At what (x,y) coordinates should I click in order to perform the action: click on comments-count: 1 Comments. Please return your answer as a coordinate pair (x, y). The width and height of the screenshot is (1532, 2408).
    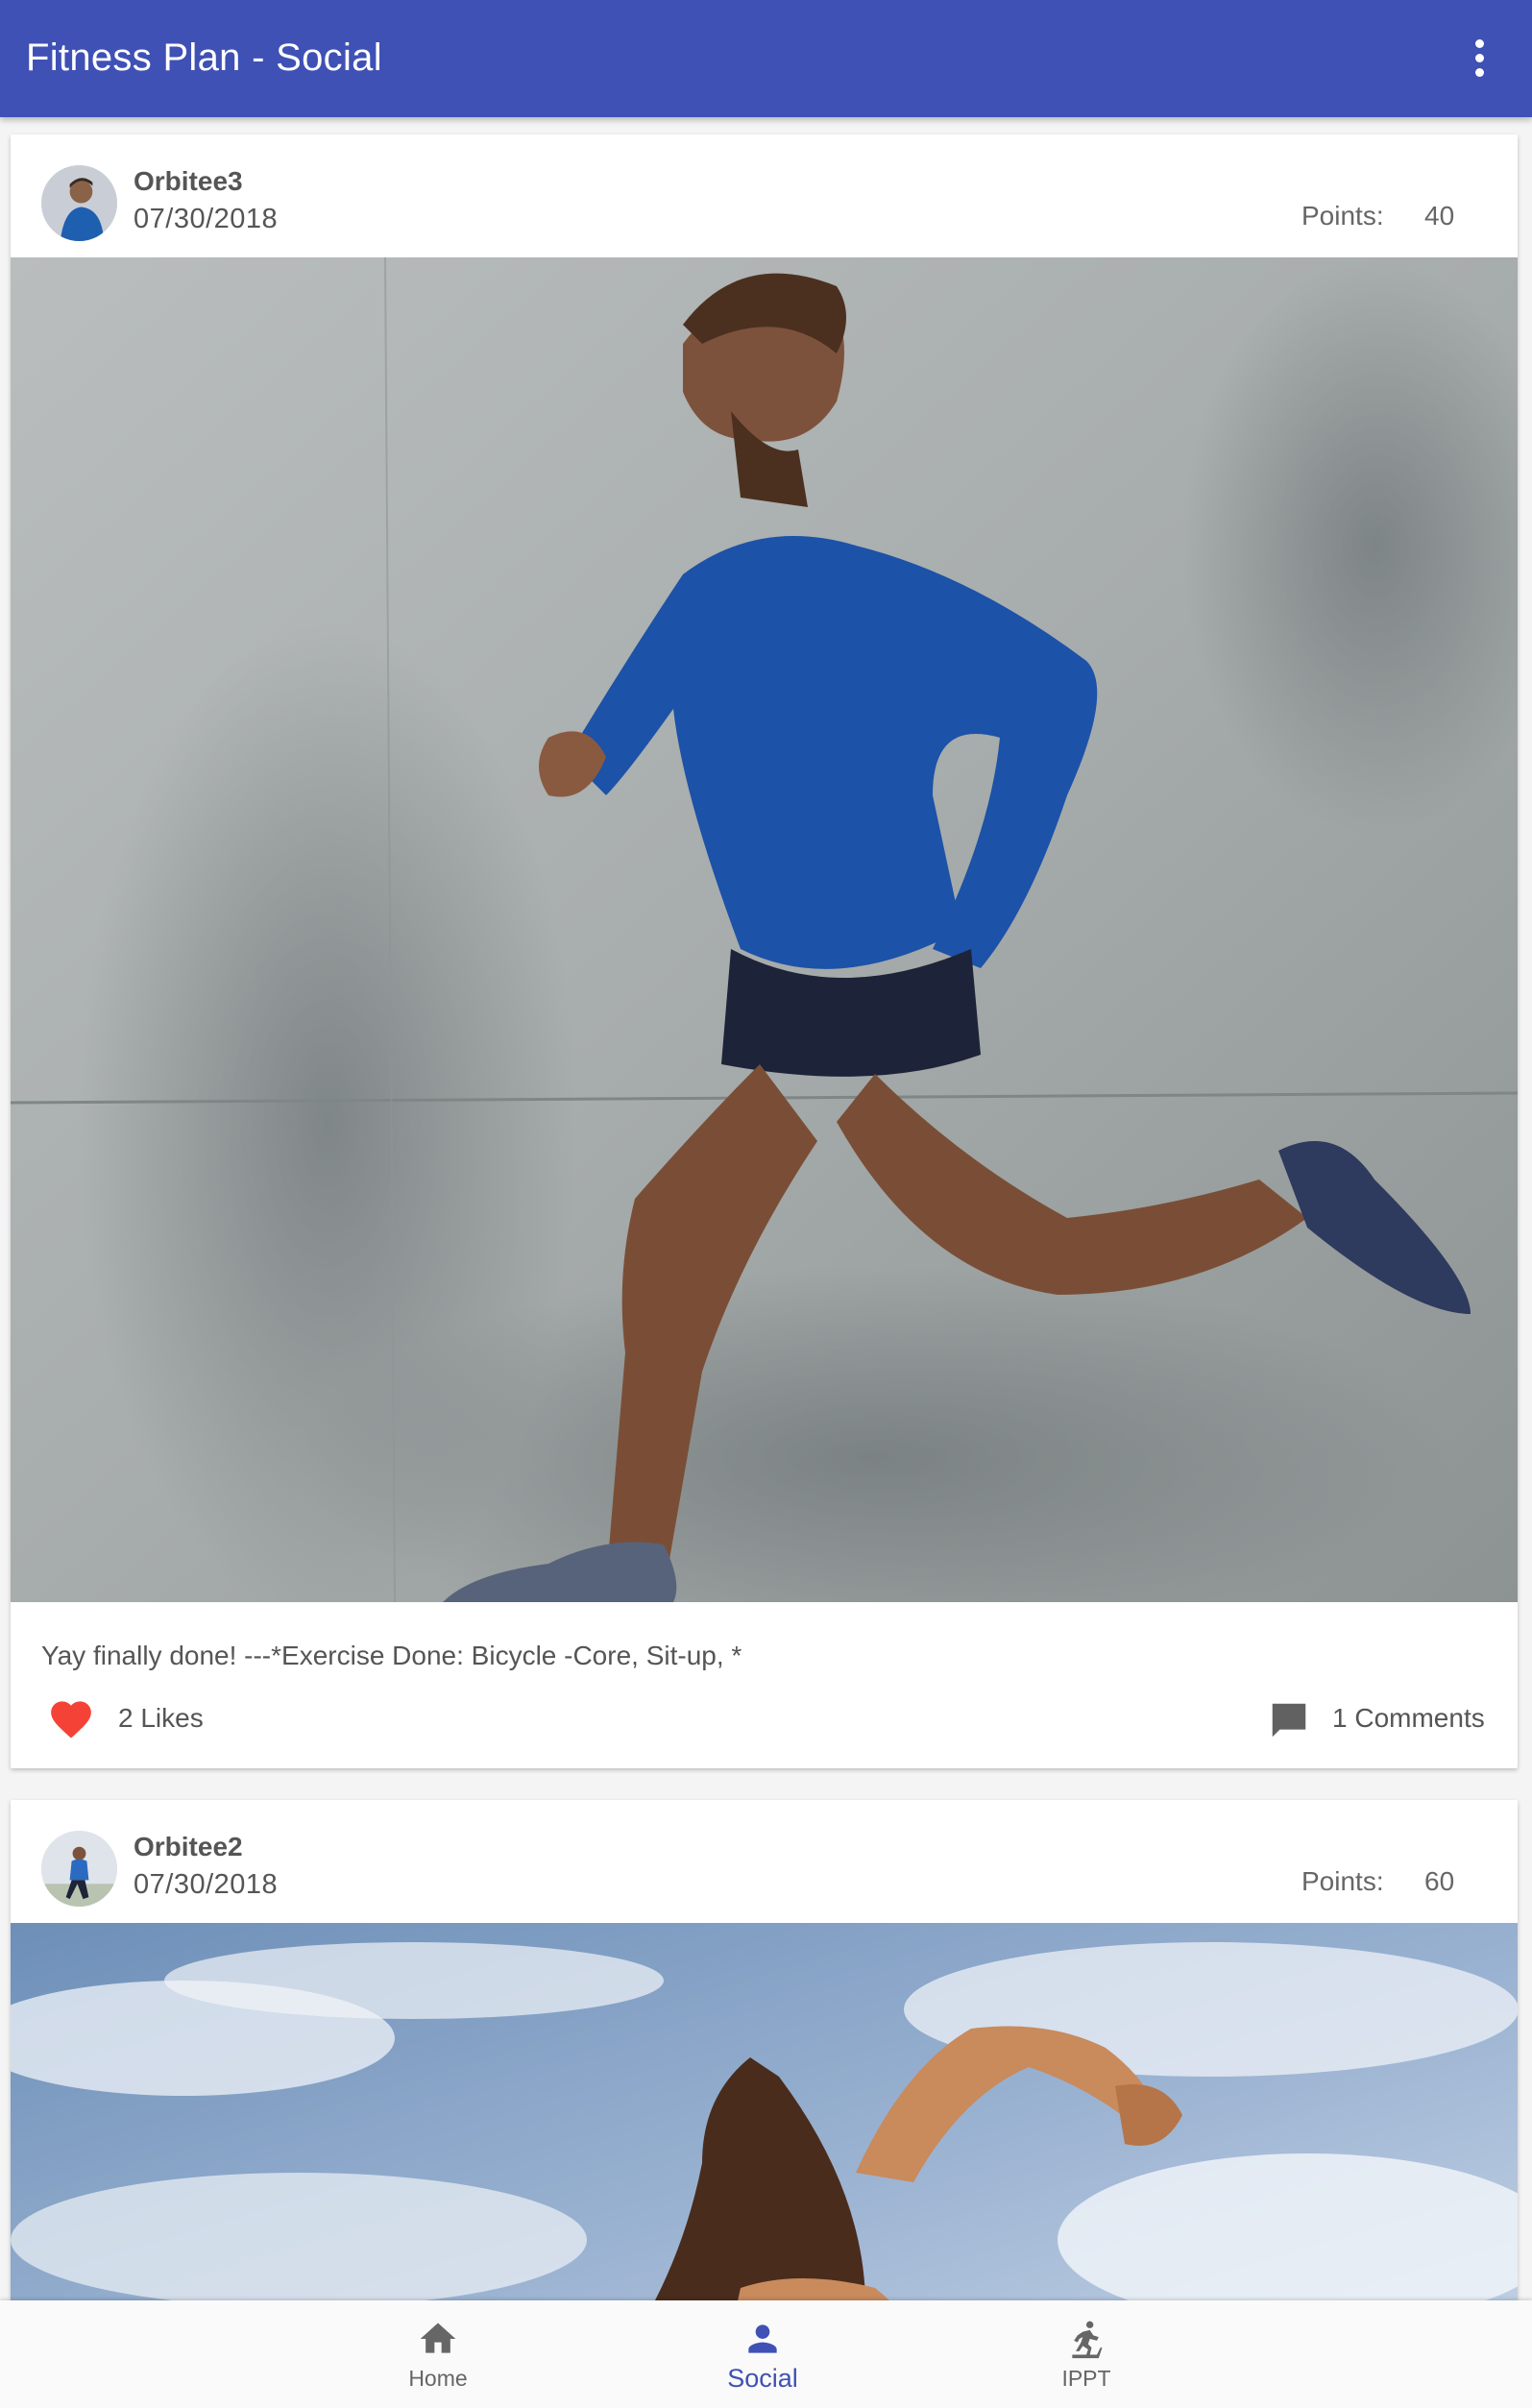
    Looking at the image, I should click on (1408, 1718).